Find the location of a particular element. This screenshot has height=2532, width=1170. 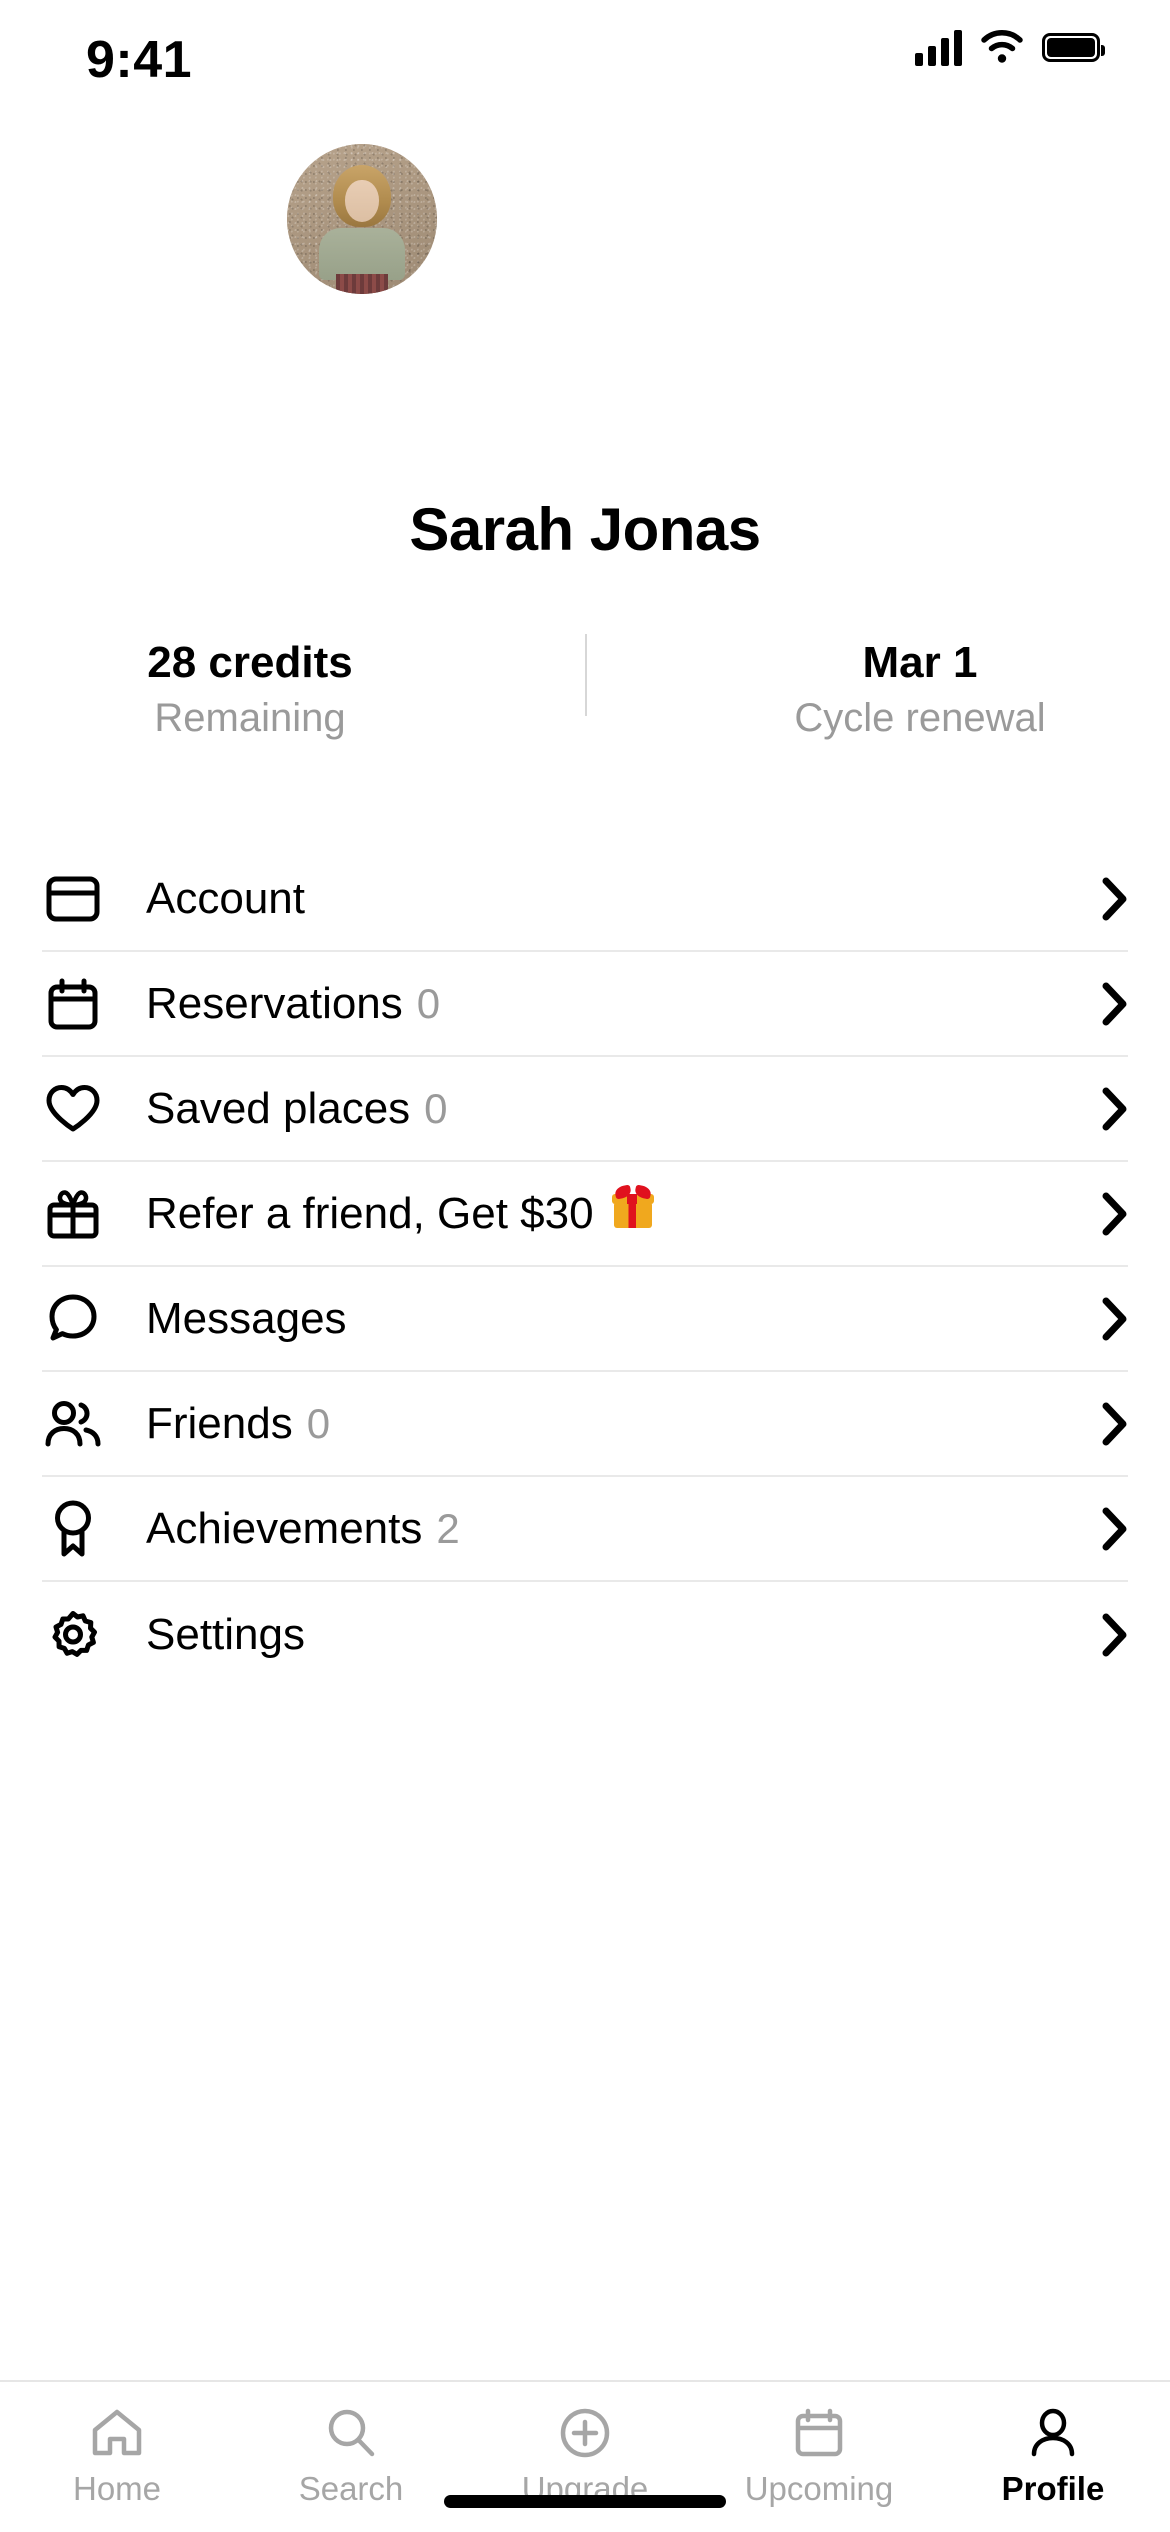

menu-item-label: Saved places is located at coordinates (278, 1108).